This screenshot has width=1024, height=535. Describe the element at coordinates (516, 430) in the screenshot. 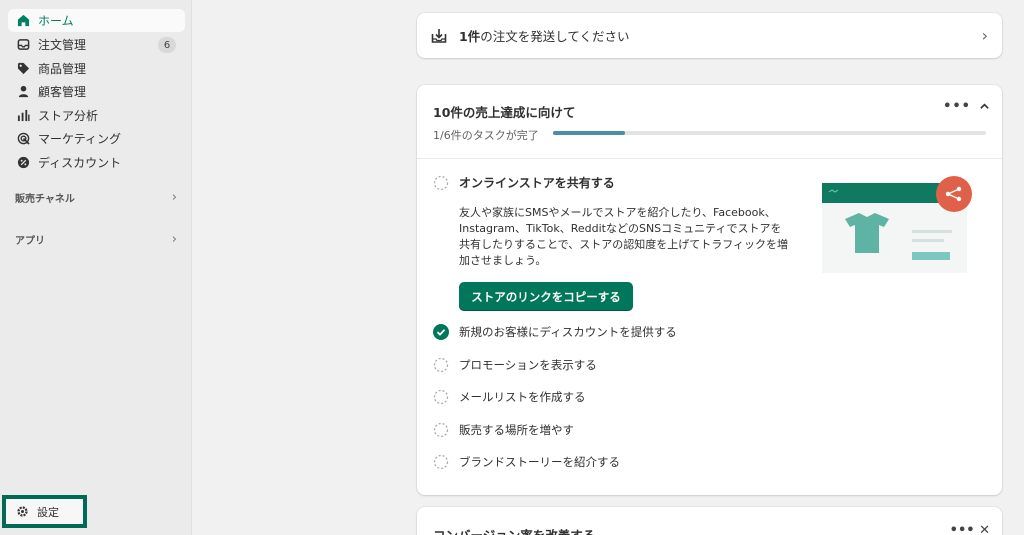

I see `task-label: 販売する場所を増やす` at that location.